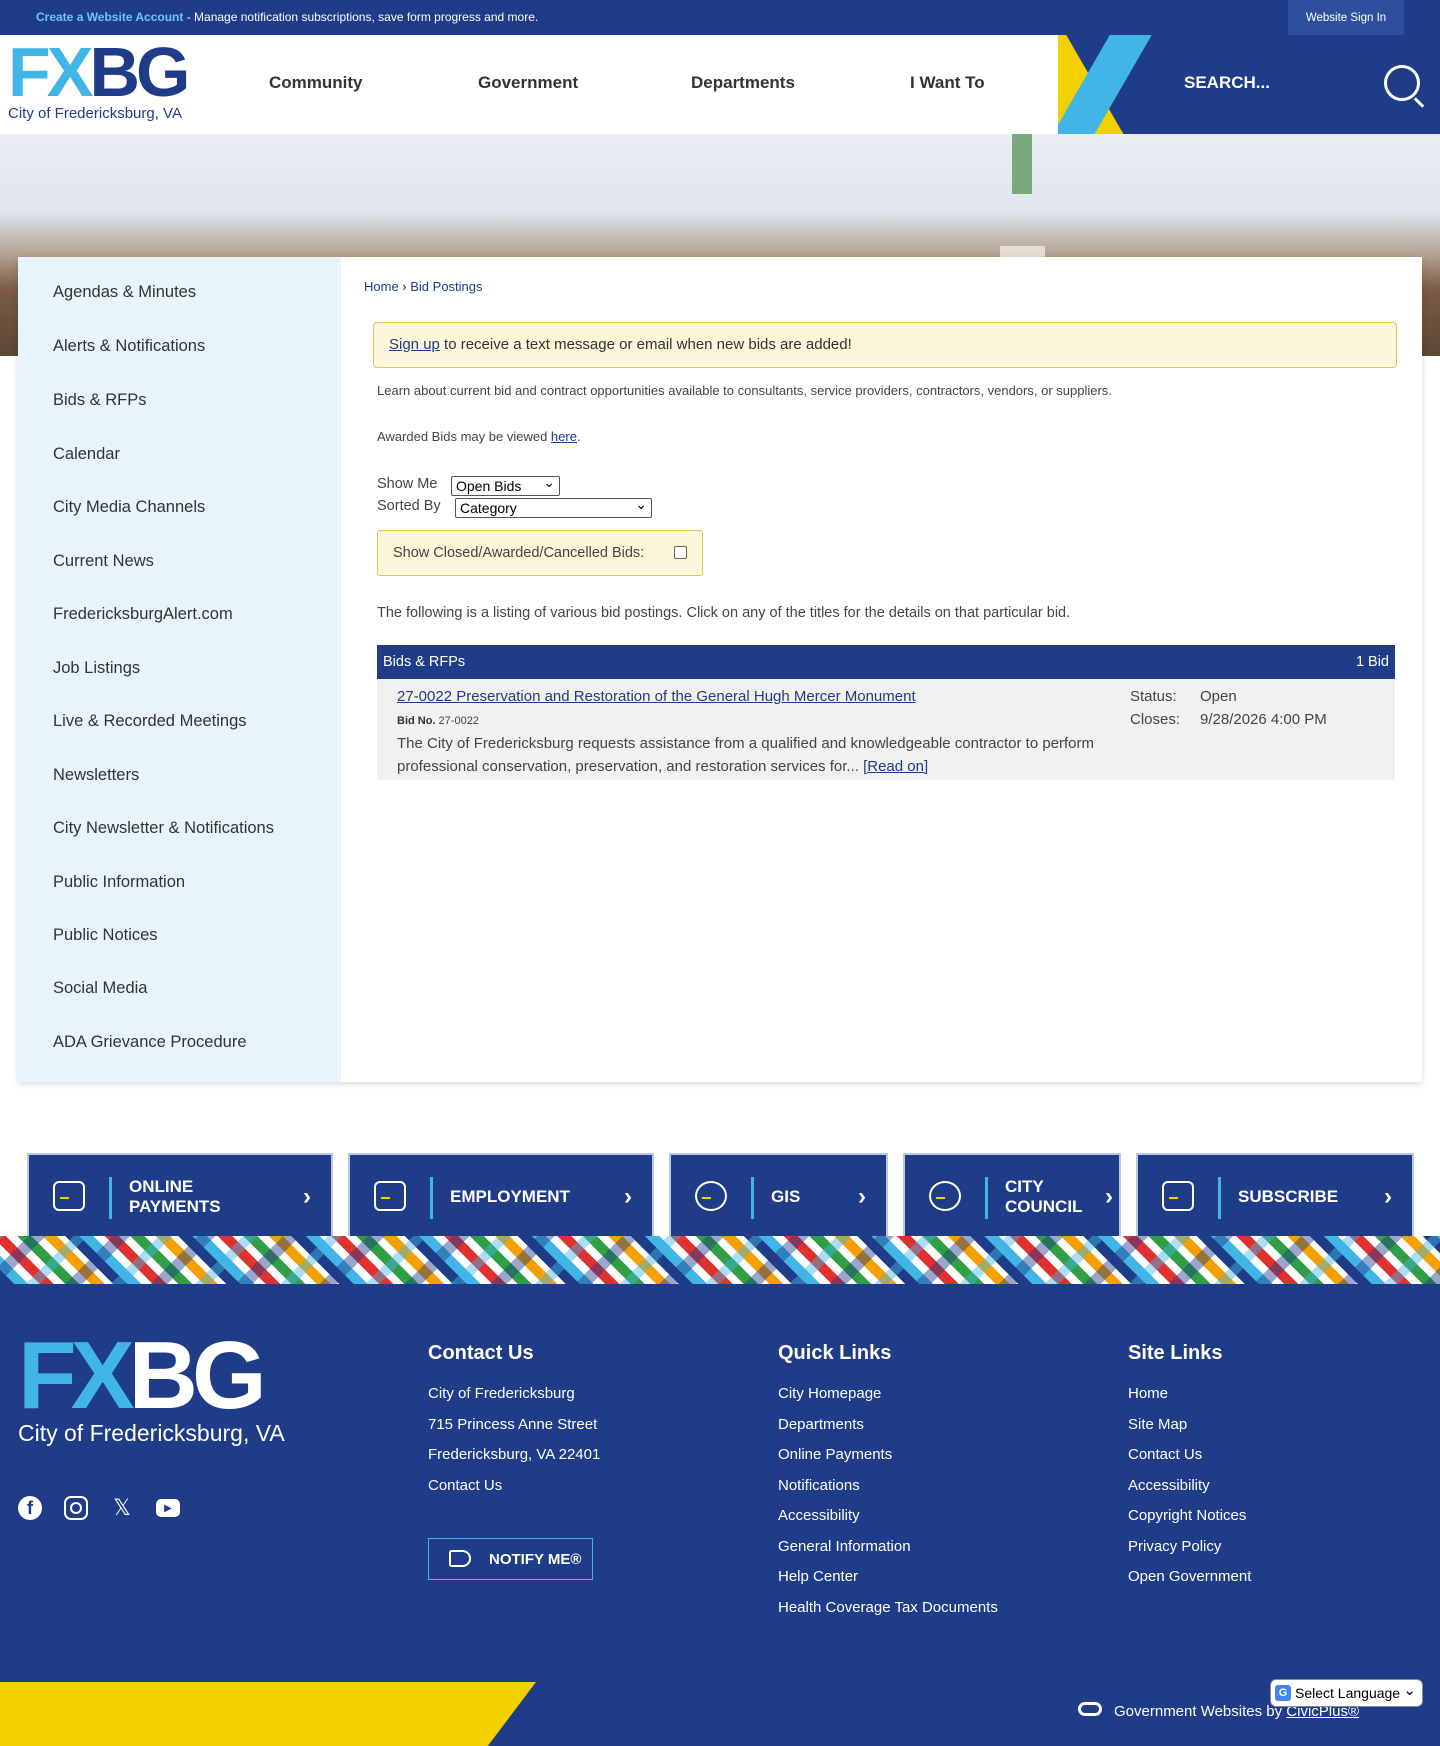 The height and width of the screenshot is (1746, 1440). What do you see at coordinates (888, 1425) in the screenshot?
I see `footer-link-departments: Departments` at bounding box center [888, 1425].